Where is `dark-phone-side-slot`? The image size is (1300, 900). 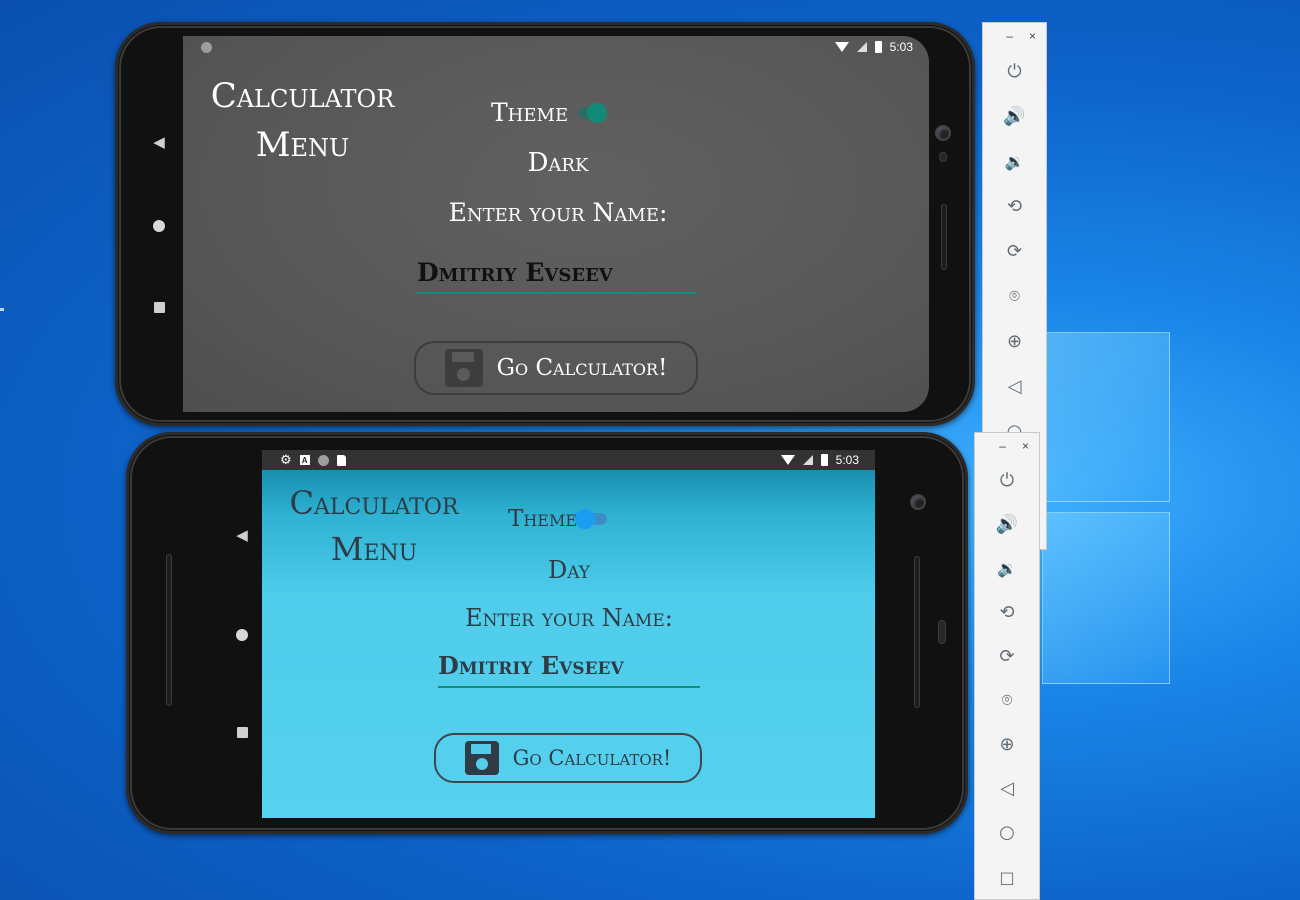 dark-phone-side-slot is located at coordinates (944, 237).